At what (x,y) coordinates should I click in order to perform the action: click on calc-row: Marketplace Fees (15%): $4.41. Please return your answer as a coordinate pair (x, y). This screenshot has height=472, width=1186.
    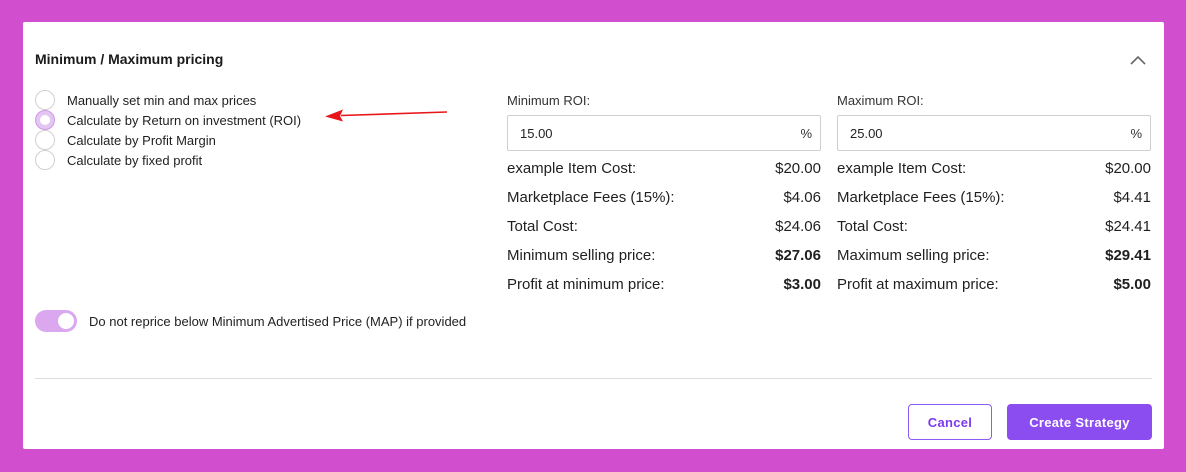
    Looking at the image, I should click on (994, 197).